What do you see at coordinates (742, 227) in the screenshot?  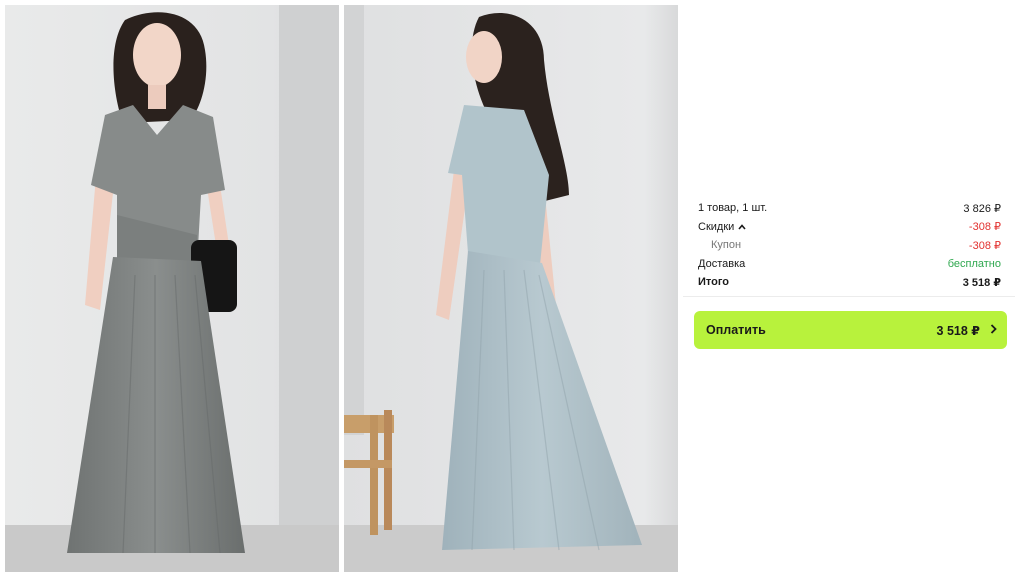 I see `chevron-up-icon` at bounding box center [742, 227].